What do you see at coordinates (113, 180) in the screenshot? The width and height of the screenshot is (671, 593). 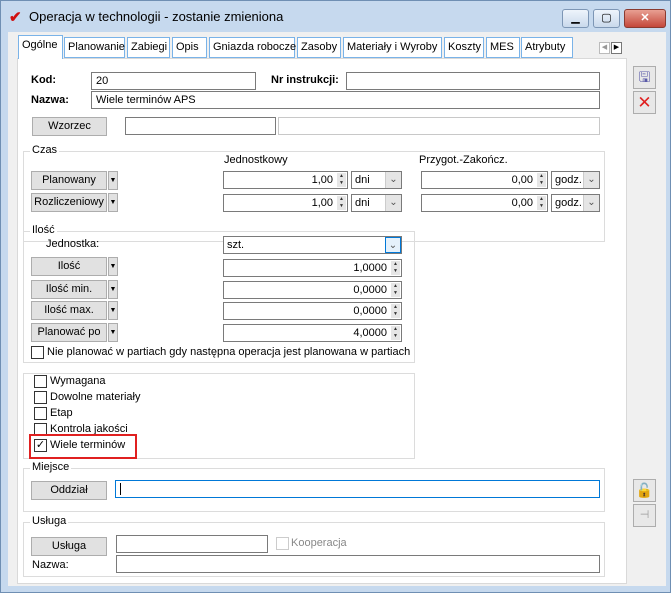 I see `planowany-dropdown-icon: ▼` at bounding box center [113, 180].